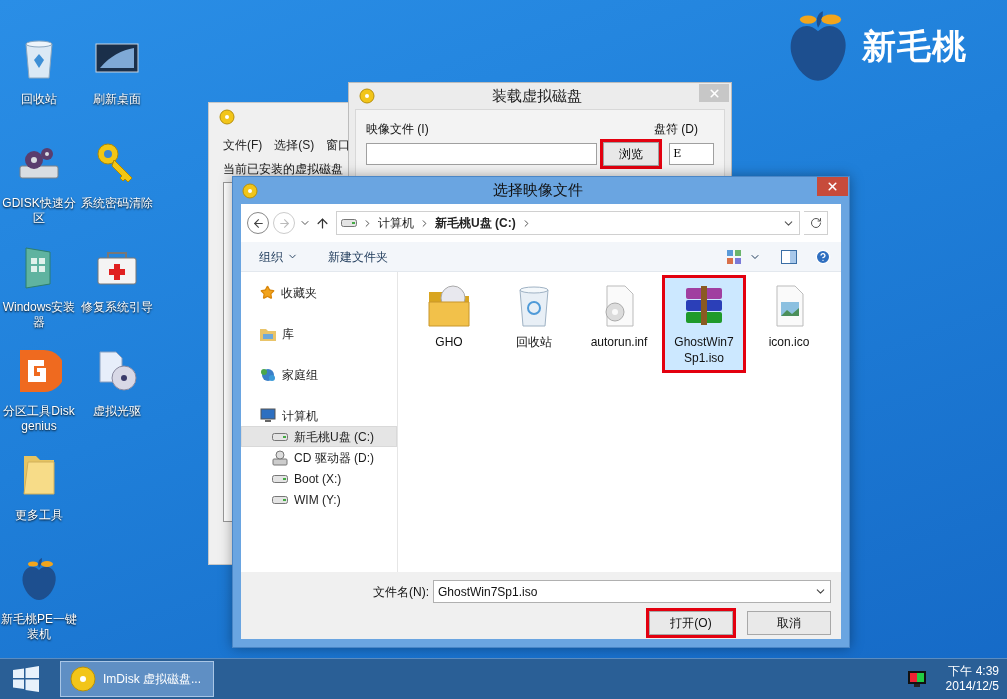 The image size is (1007, 699). I want to click on refresh-button, so click(816, 223).